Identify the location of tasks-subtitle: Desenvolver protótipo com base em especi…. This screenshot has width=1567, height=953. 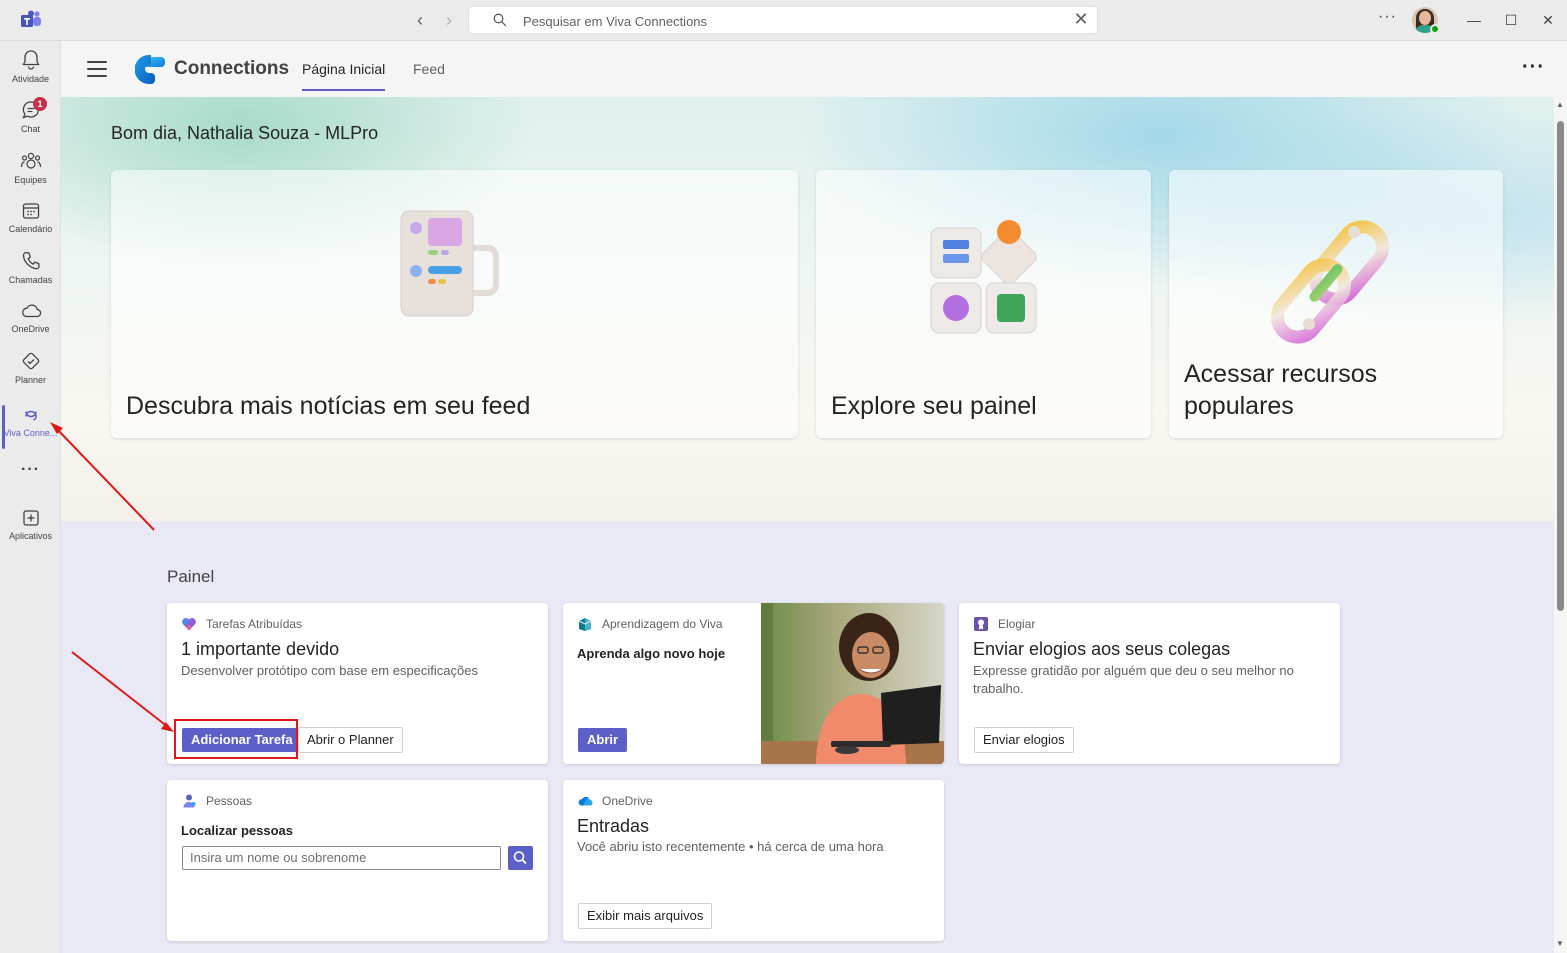
(329, 670).